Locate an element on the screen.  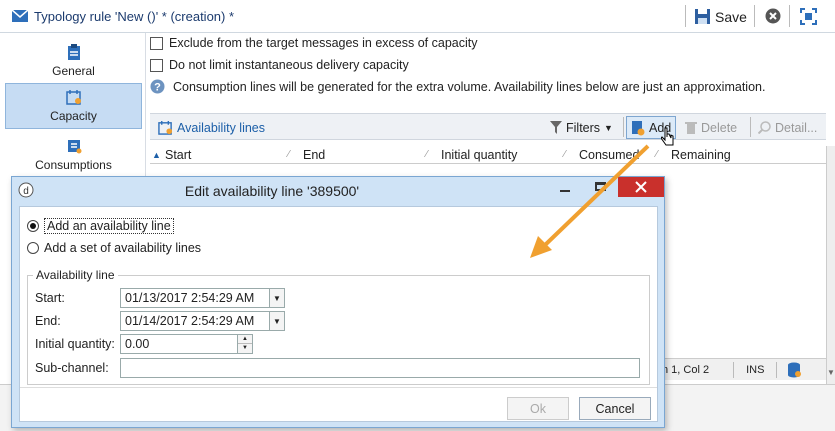
mouse-cursor-icon is located at coordinates (668, 137).